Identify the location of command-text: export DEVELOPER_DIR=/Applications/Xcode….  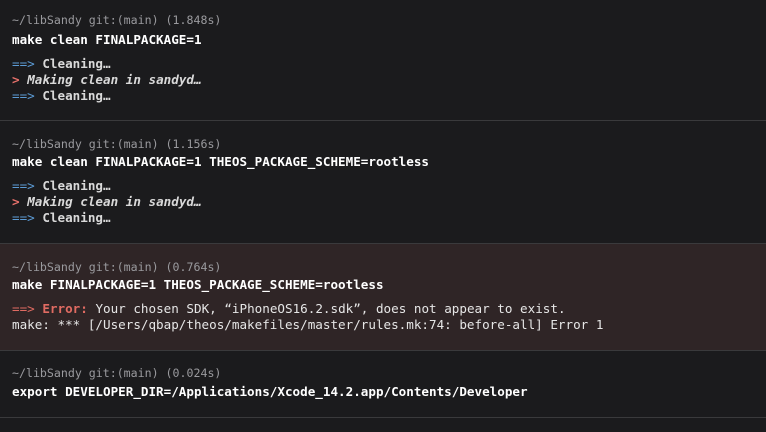
(270, 391).